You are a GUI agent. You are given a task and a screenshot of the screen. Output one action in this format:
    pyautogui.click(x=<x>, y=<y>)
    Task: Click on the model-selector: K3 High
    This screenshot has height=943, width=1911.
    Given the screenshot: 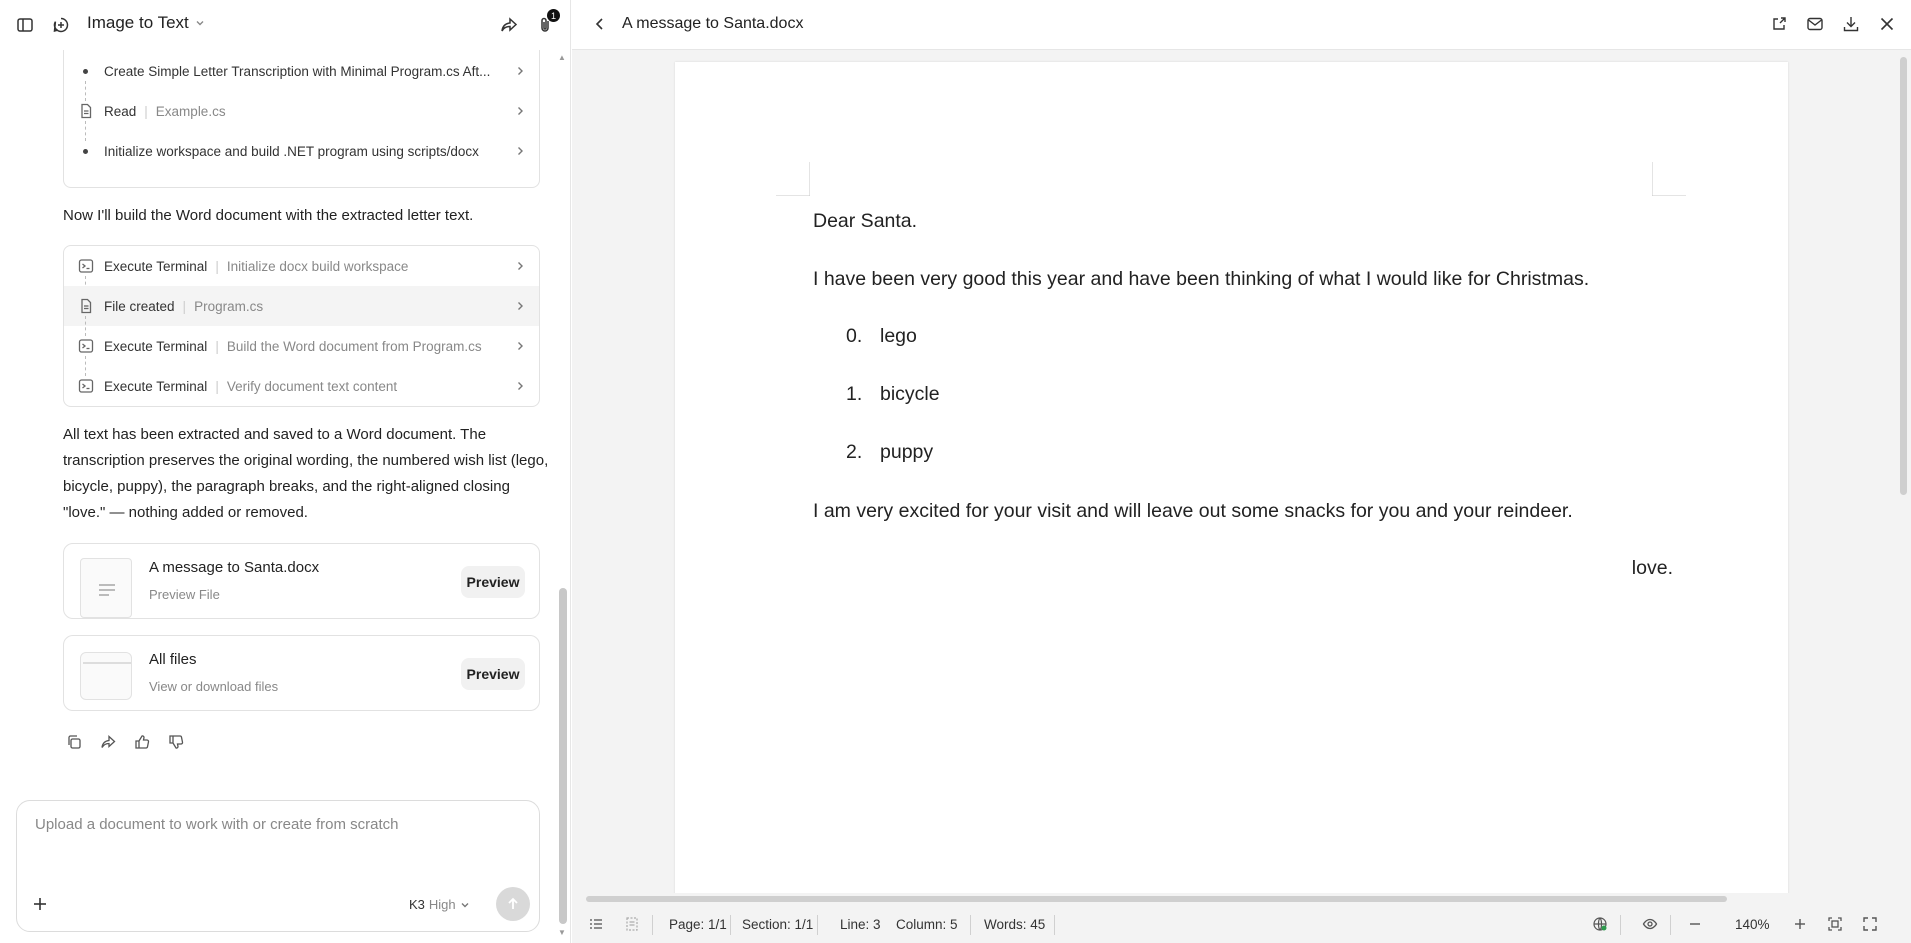 What is the action you would take?
    pyautogui.click(x=439, y=904)
    